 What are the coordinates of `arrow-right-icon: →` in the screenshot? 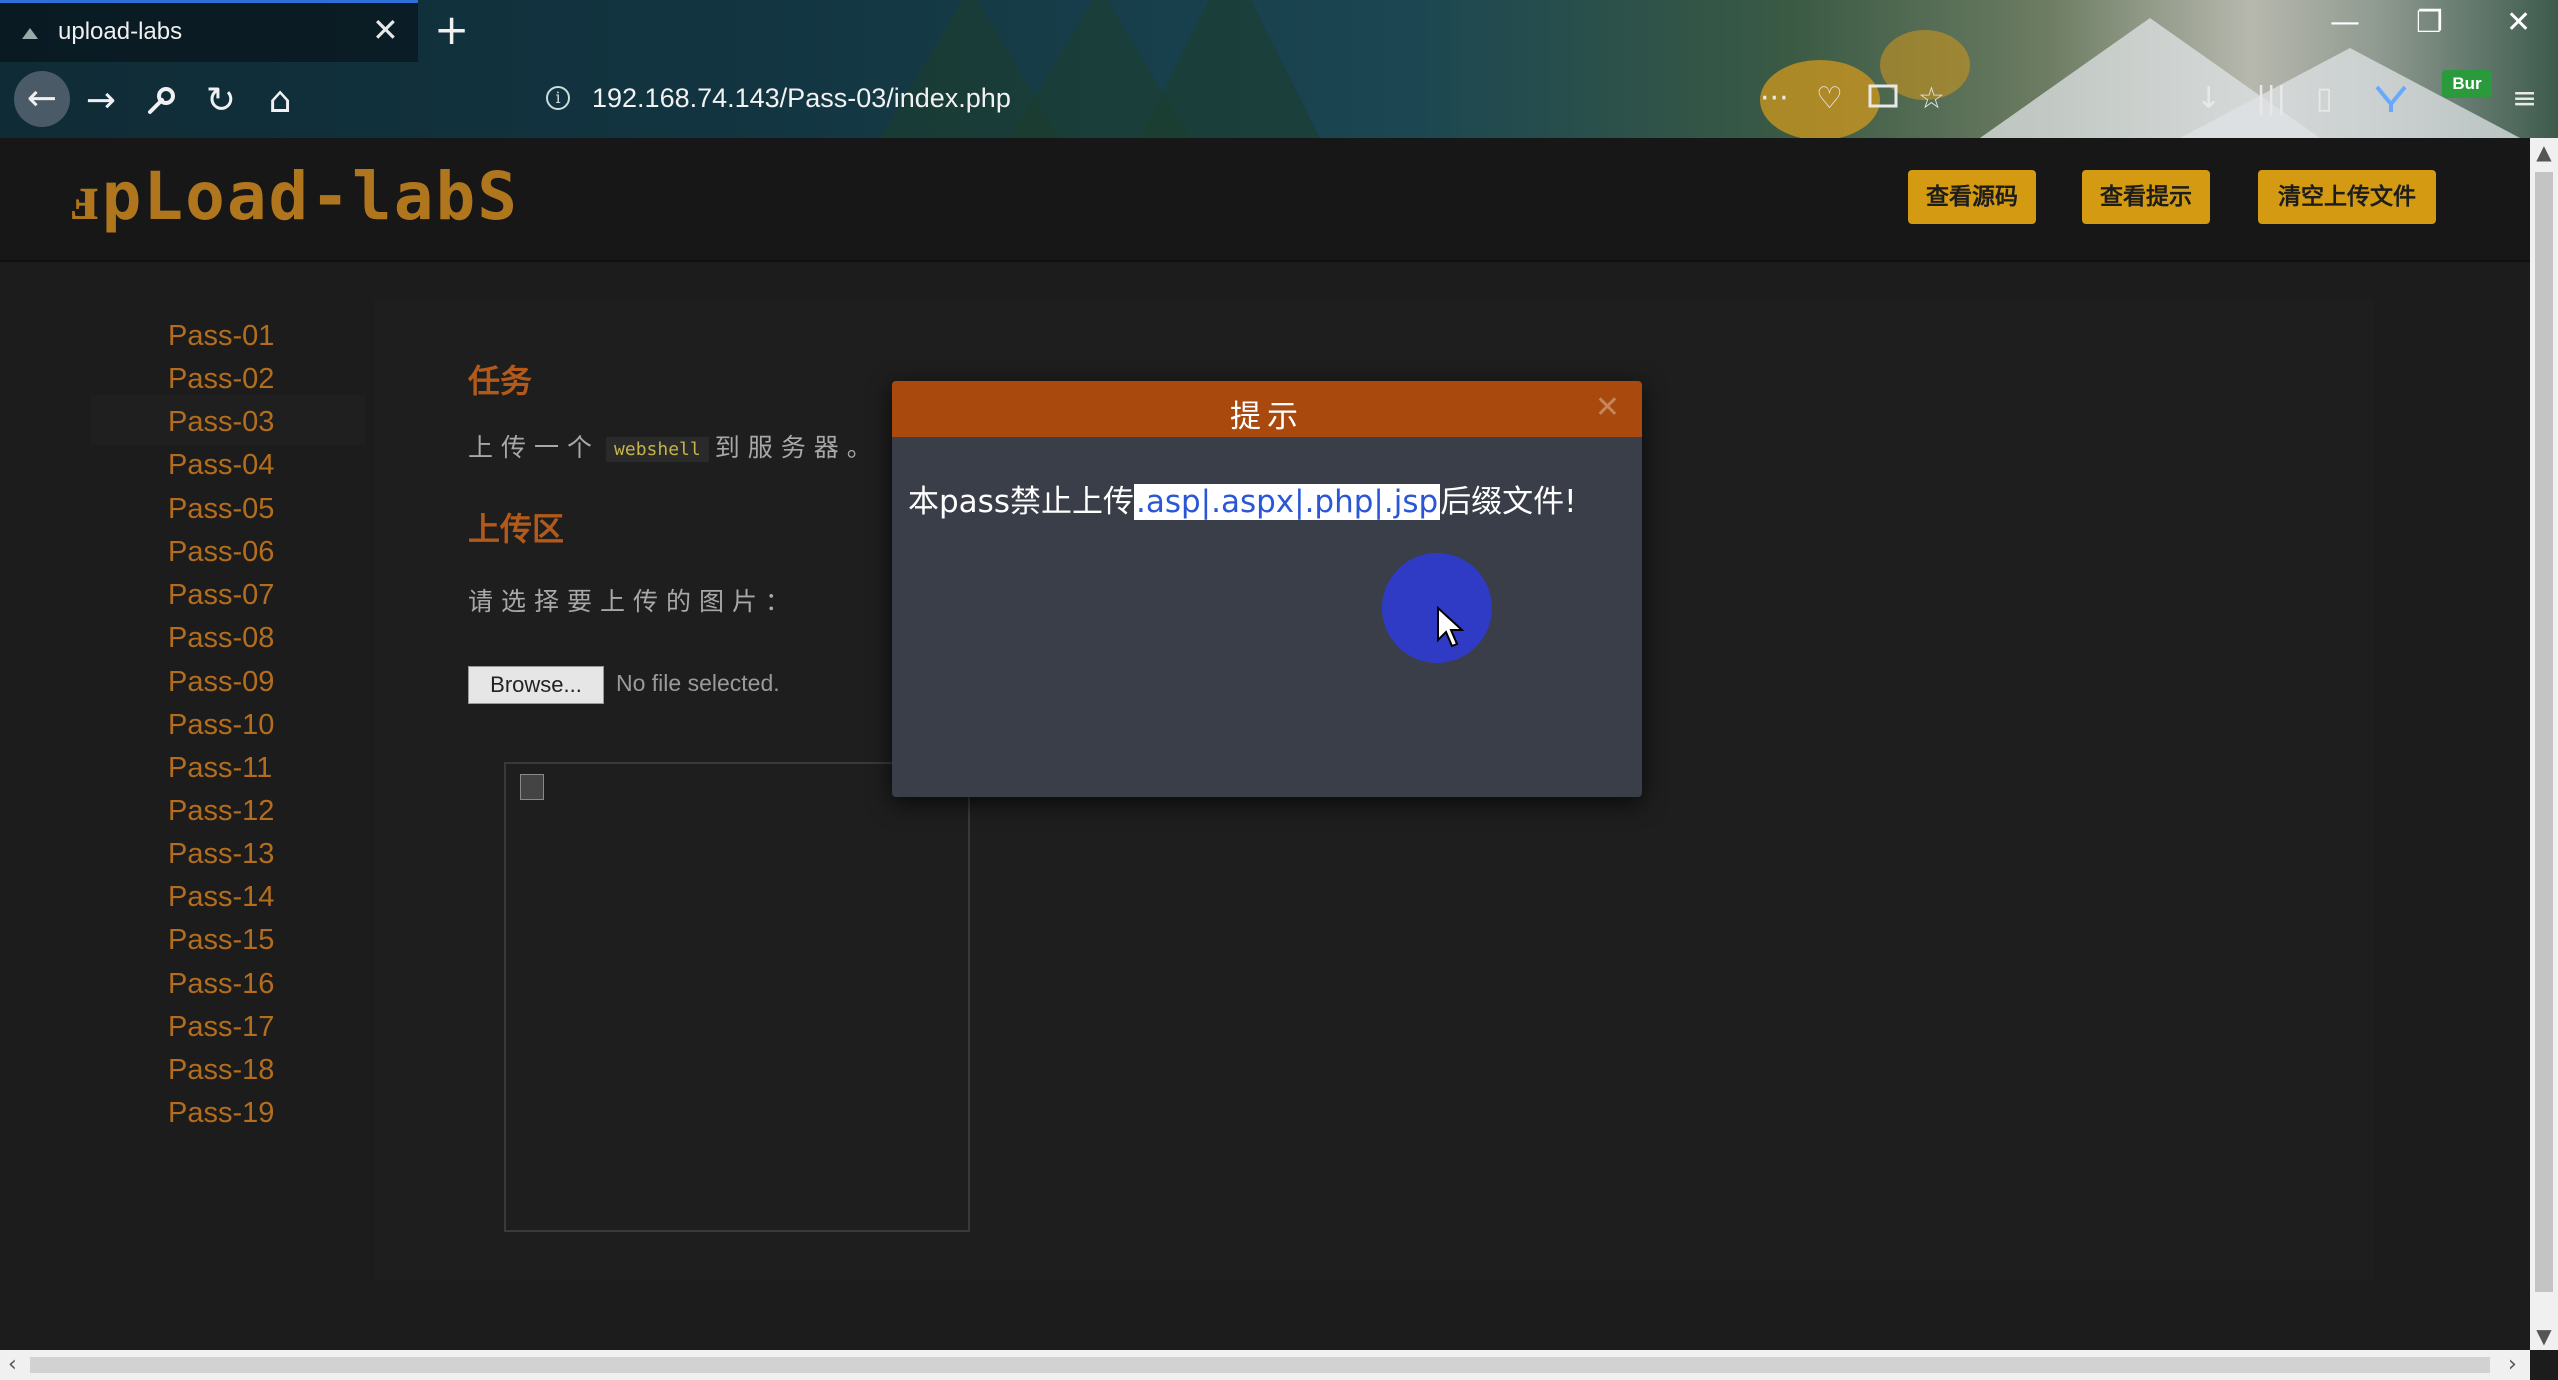 It's located at (101, 100).